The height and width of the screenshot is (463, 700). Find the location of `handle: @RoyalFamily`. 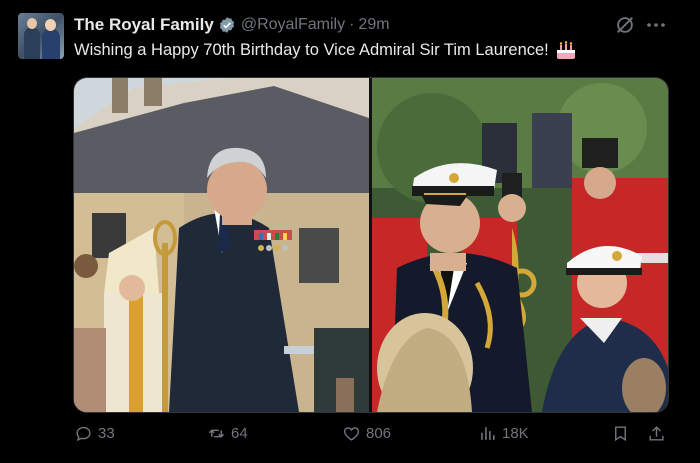

handle: @RoyalFamily is located at coordinates (293, 25).